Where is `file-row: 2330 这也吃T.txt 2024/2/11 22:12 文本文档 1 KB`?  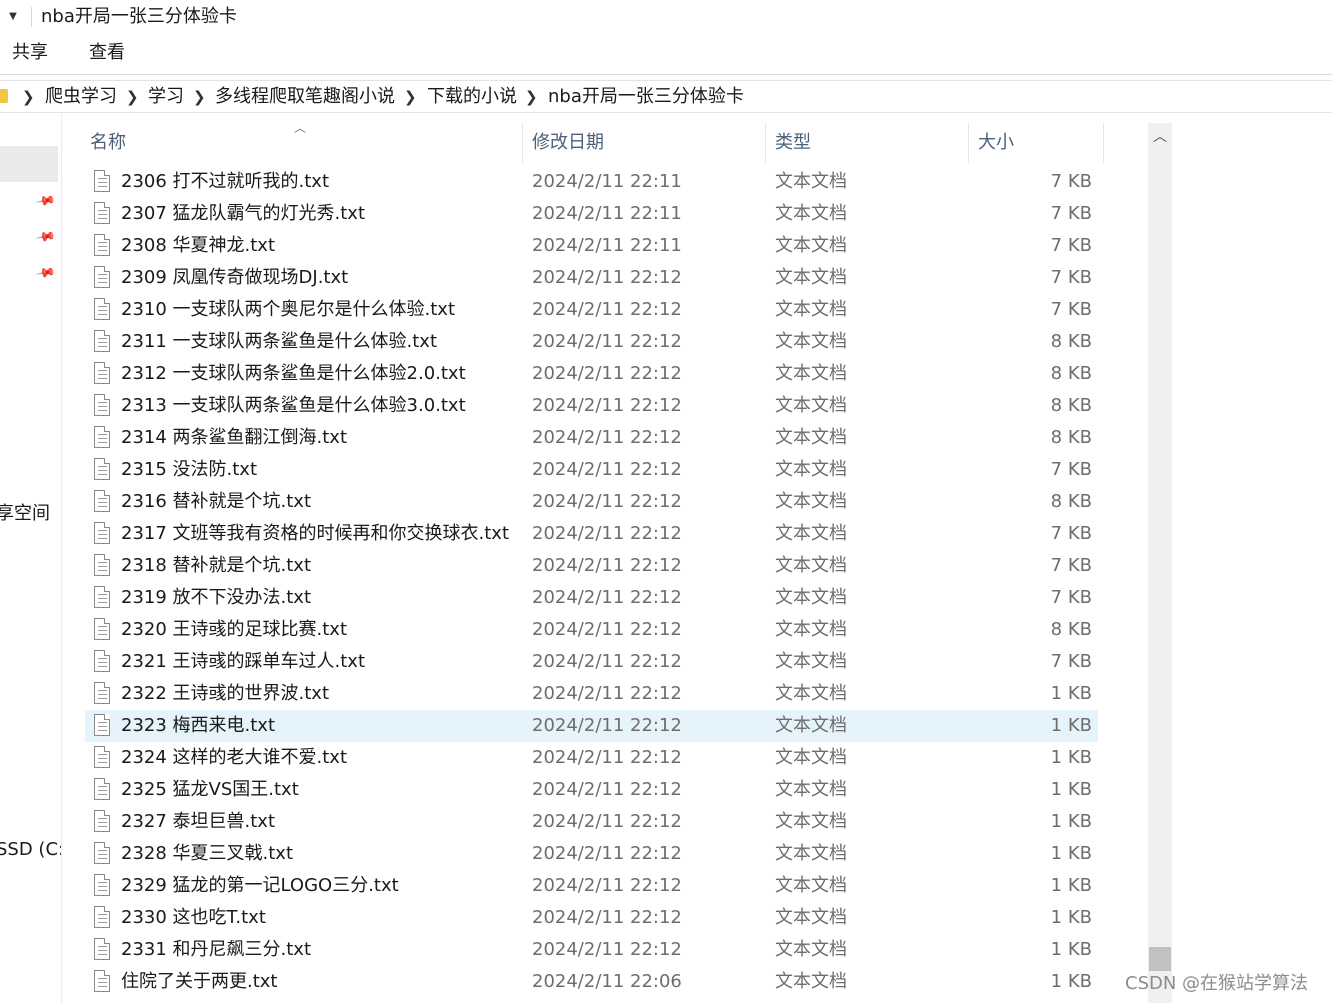 file-row: 2330 这也吃T.txt 2024/2/11 22:12 文本文档 1 KB is located at coordinates (591, 918).